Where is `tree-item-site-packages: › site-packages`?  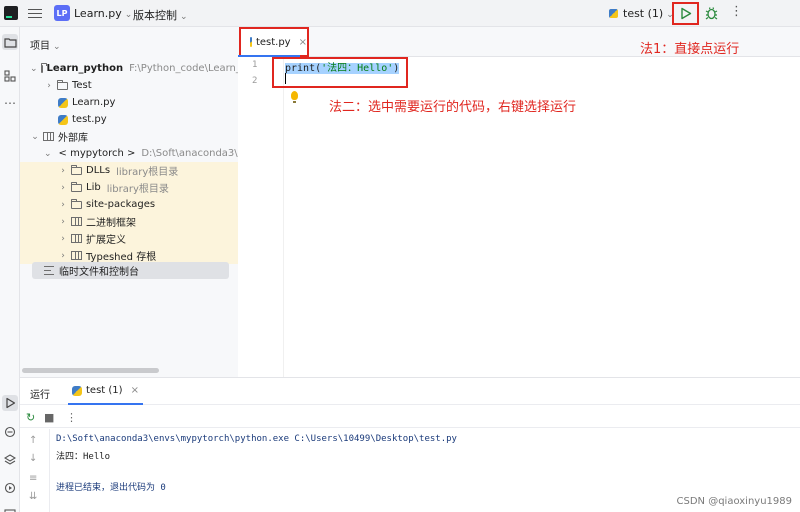 tree-item-site-packages: › site-packages is located at coordinates (129, 204).